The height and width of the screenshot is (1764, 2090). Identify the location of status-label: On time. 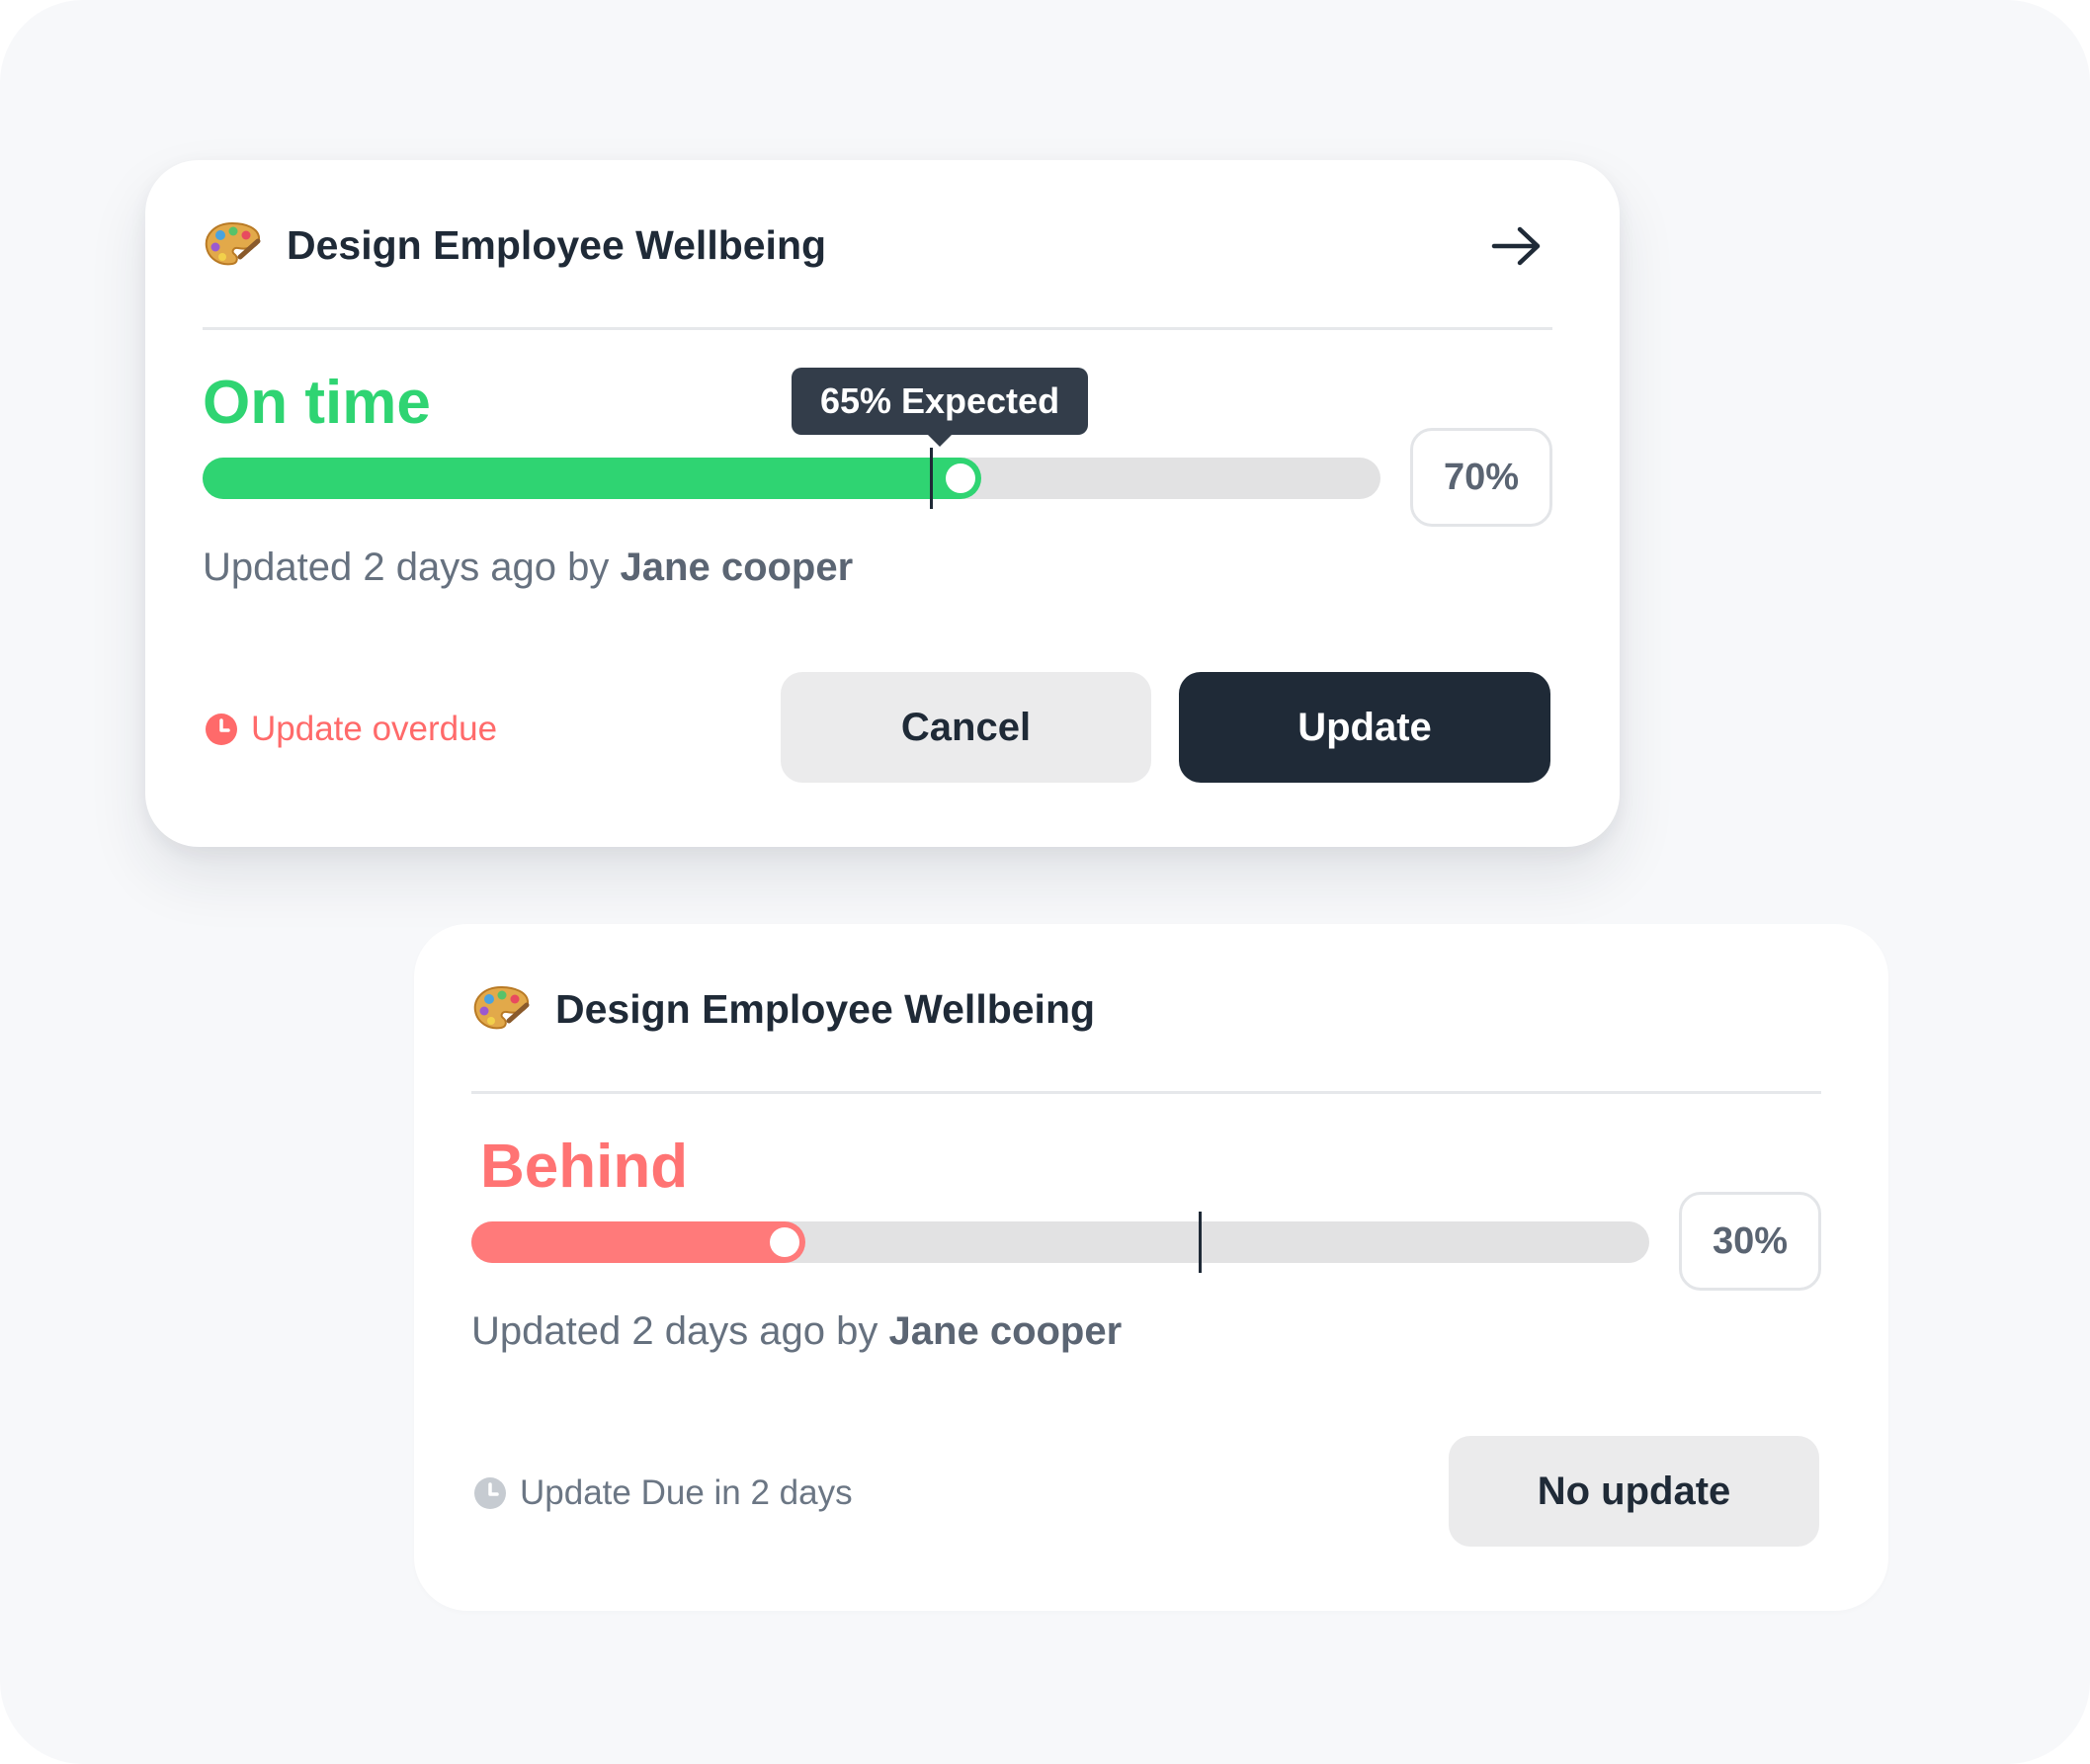
(317, 403).